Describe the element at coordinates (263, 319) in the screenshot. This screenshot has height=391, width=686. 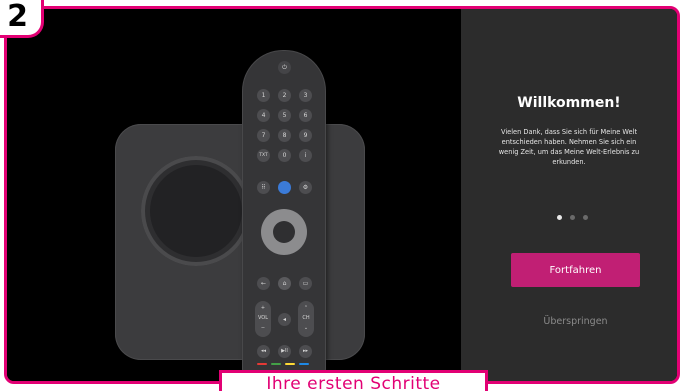
I see `volume-rocker: + VOL −` at that location.